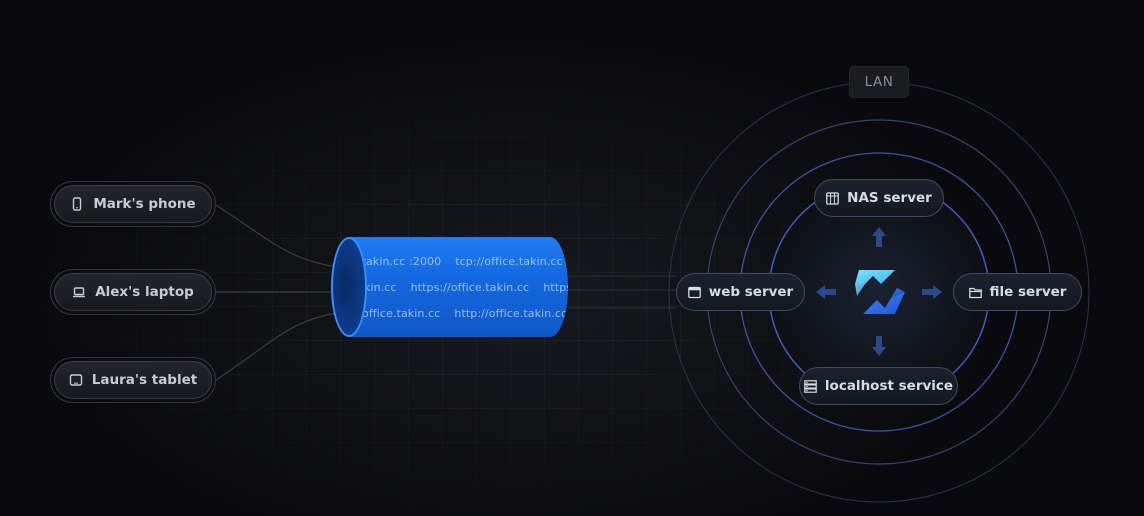 The width and height of the screenshot is (1144, 516). What do you see at coordinates (380, 287) in the screenshot?
I see `tunnel-url: kin.cc` at bounding box center [380, 287].